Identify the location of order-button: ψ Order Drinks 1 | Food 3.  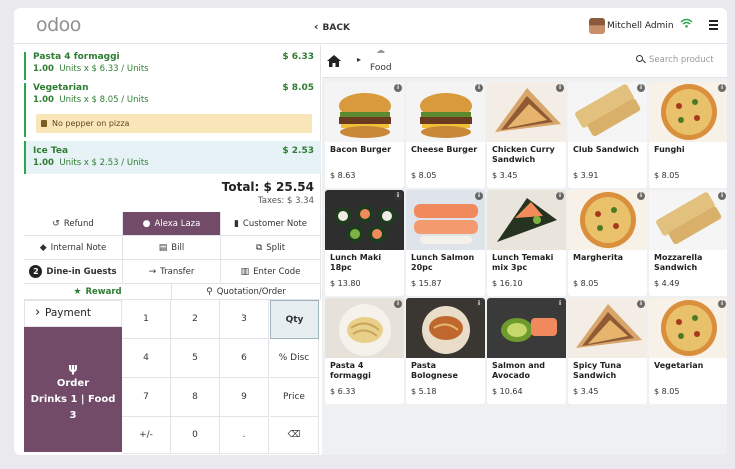
(73, 389).